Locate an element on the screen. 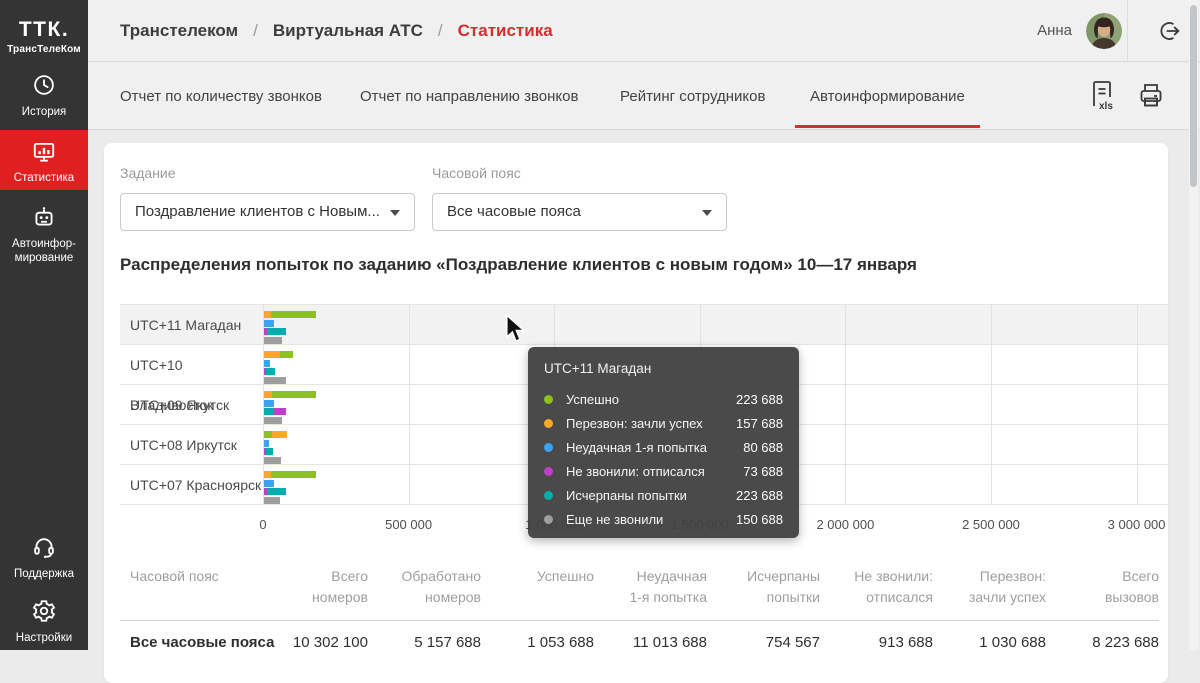 The width and height of the screenshot is (1200, 683). chart-row: UTC+11 Магадан is located at coordinates (644, 325).